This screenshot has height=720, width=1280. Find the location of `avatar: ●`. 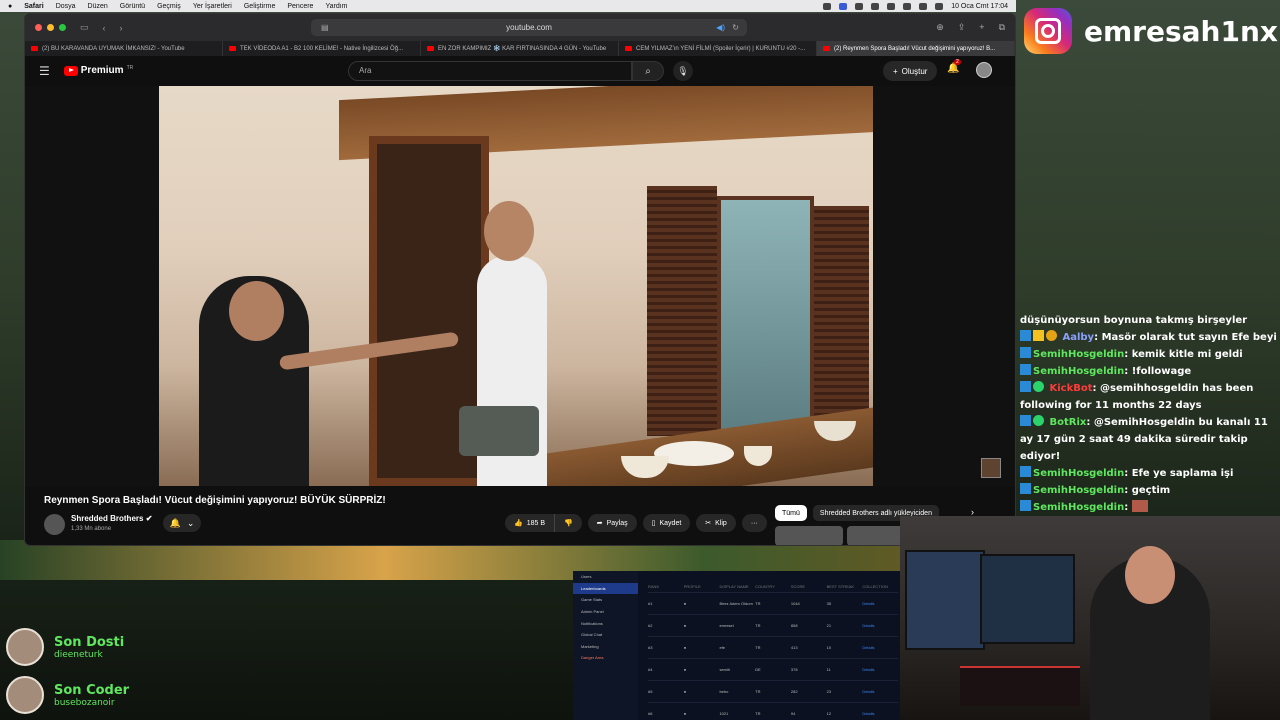

avatar: ● is located at coordinates (685, 713).